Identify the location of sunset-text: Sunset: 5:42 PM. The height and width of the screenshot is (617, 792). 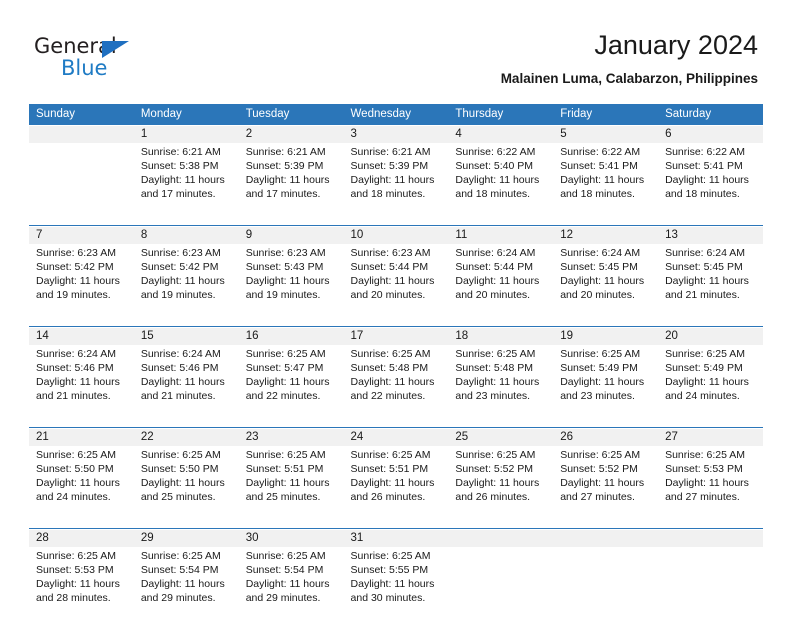
(179, 267).